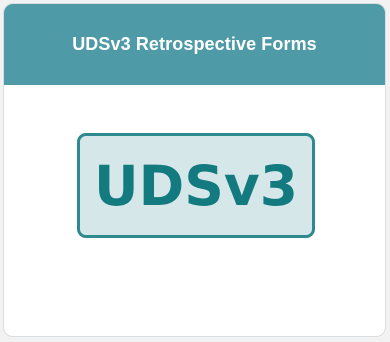 The image size is (390, 342). I want to click on card-title: UDSv3 Retrospective Forms, so click(194, 44).